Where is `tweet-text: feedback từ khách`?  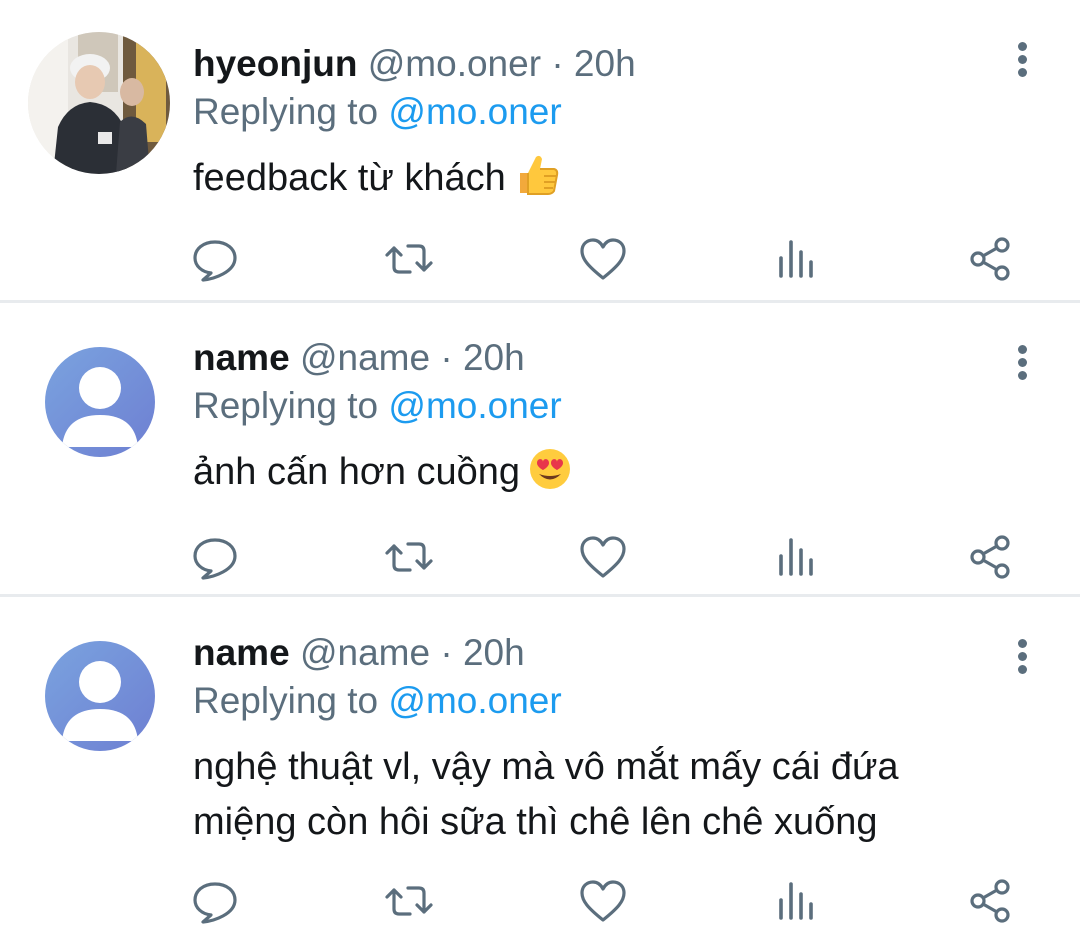
tweet-text: feedback từ khách is located at coordinates (591, 182).